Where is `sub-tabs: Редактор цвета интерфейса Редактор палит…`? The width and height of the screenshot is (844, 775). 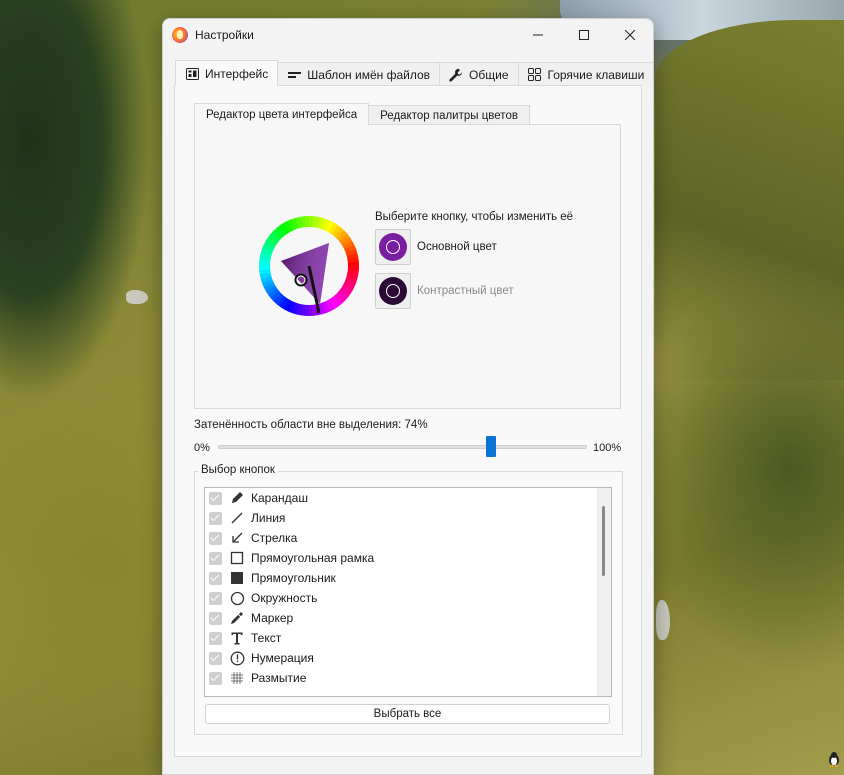 sub-tabs: Редактор цвета интерфейса Редактор палит… is located at coordinates (362, 114).